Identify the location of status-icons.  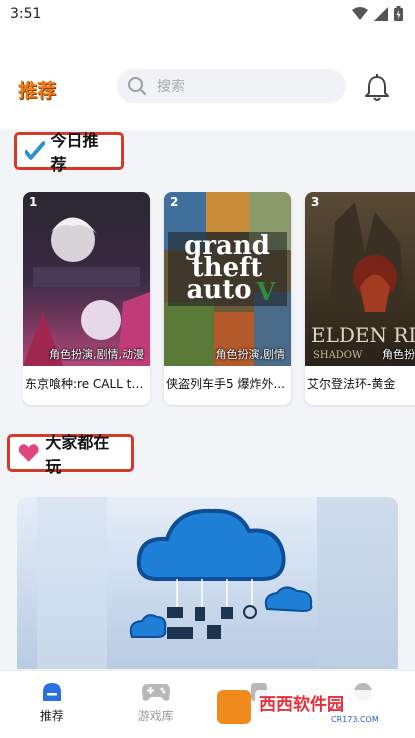
(377, 13).